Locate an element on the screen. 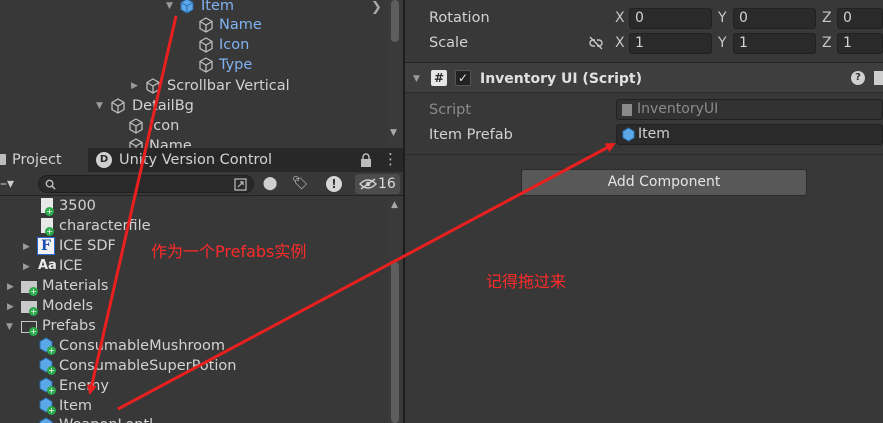 Image resolution: width=883 pixels, height=423 pixels. scale-y-field: 1 is located at coordinates (774, 43).